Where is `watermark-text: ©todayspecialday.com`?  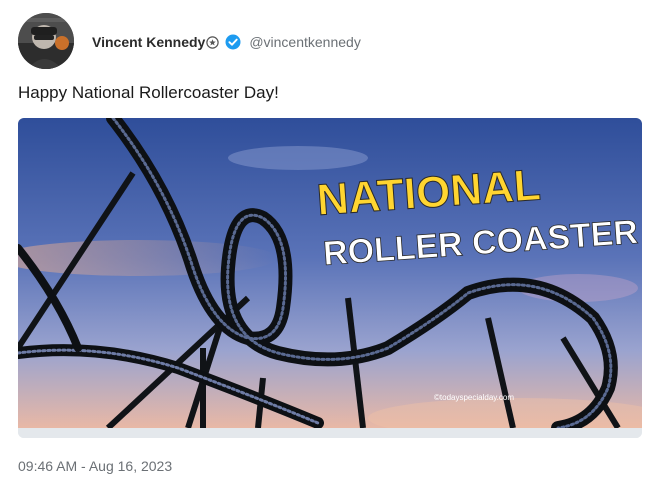 watermark-text: ©todayspecialday.com is located at coordinates (474, 397).